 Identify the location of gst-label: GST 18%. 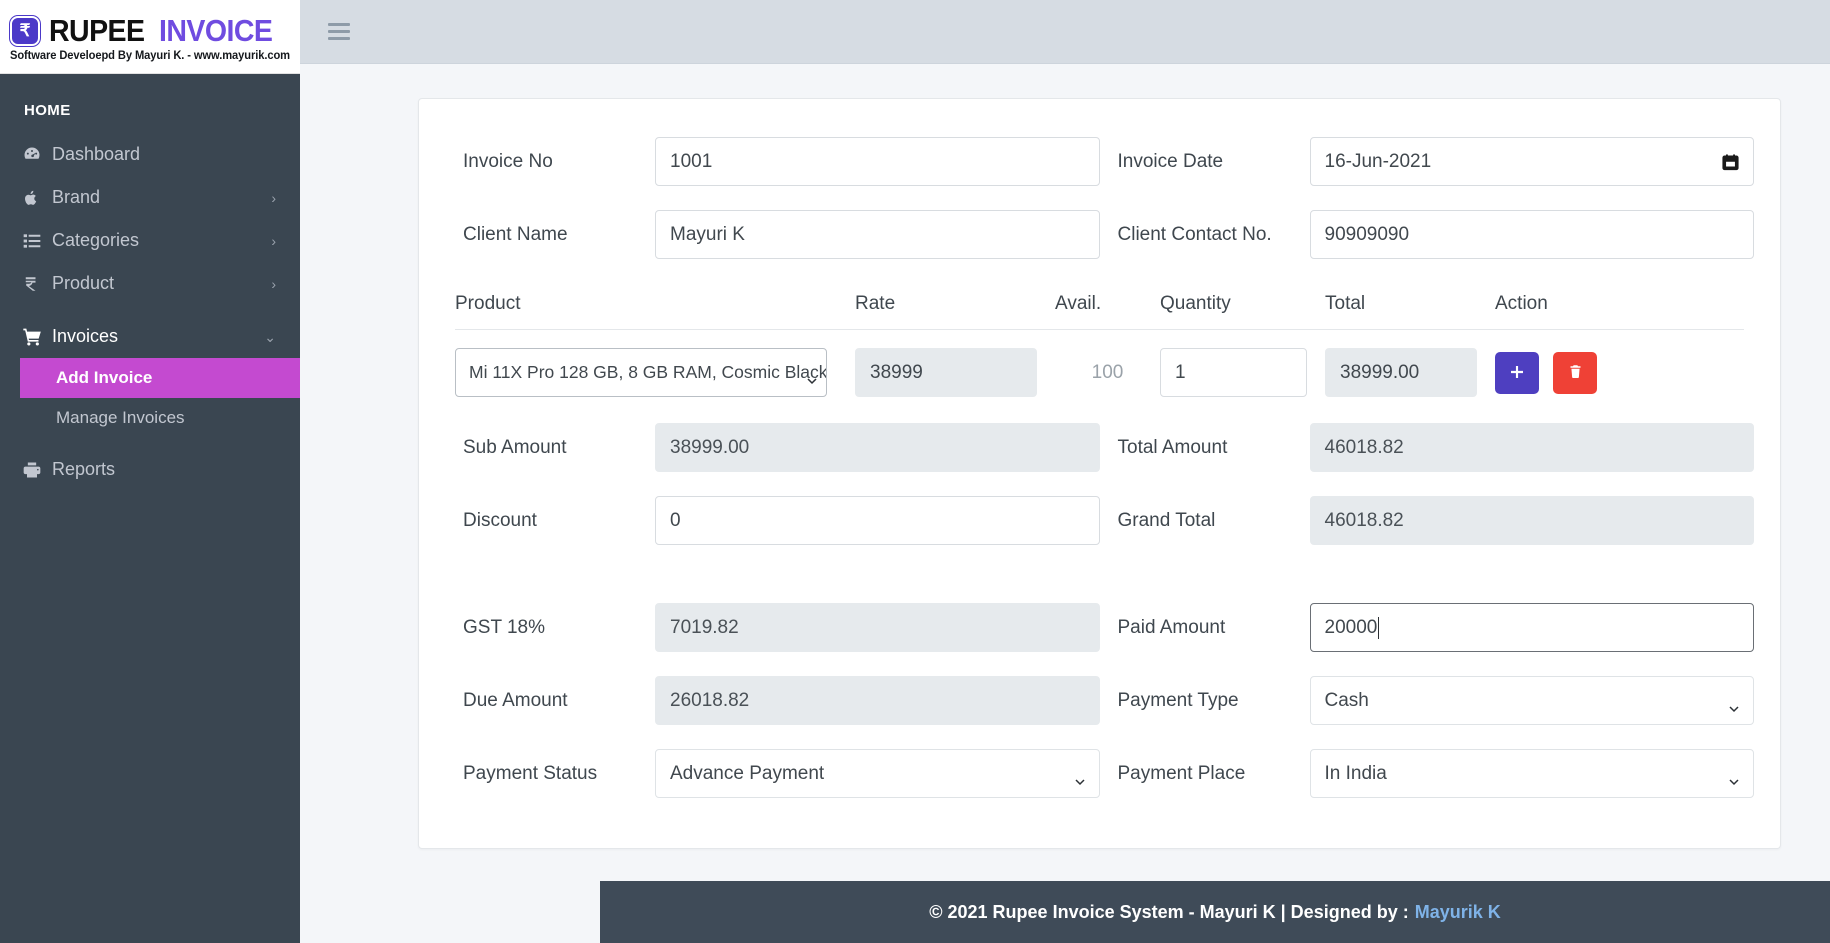
(504, 627).